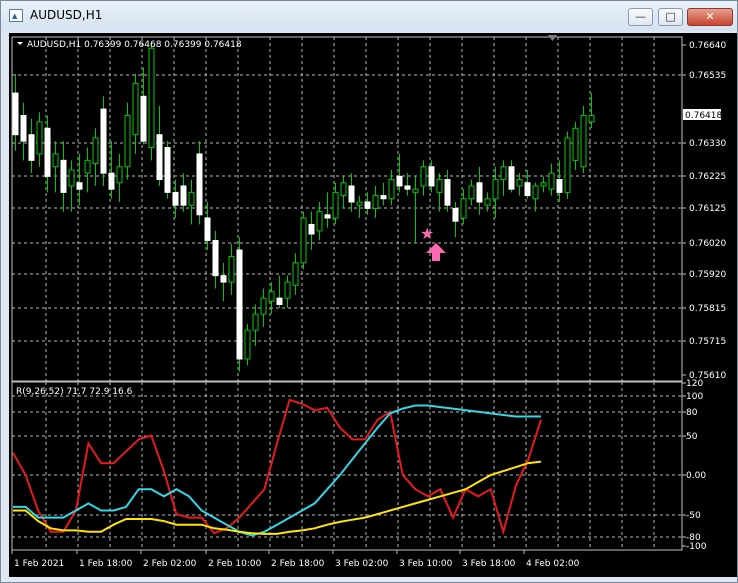 The image size is (738, 583). I want to click on price-tick-label: 0.76020, so click(707, 244).